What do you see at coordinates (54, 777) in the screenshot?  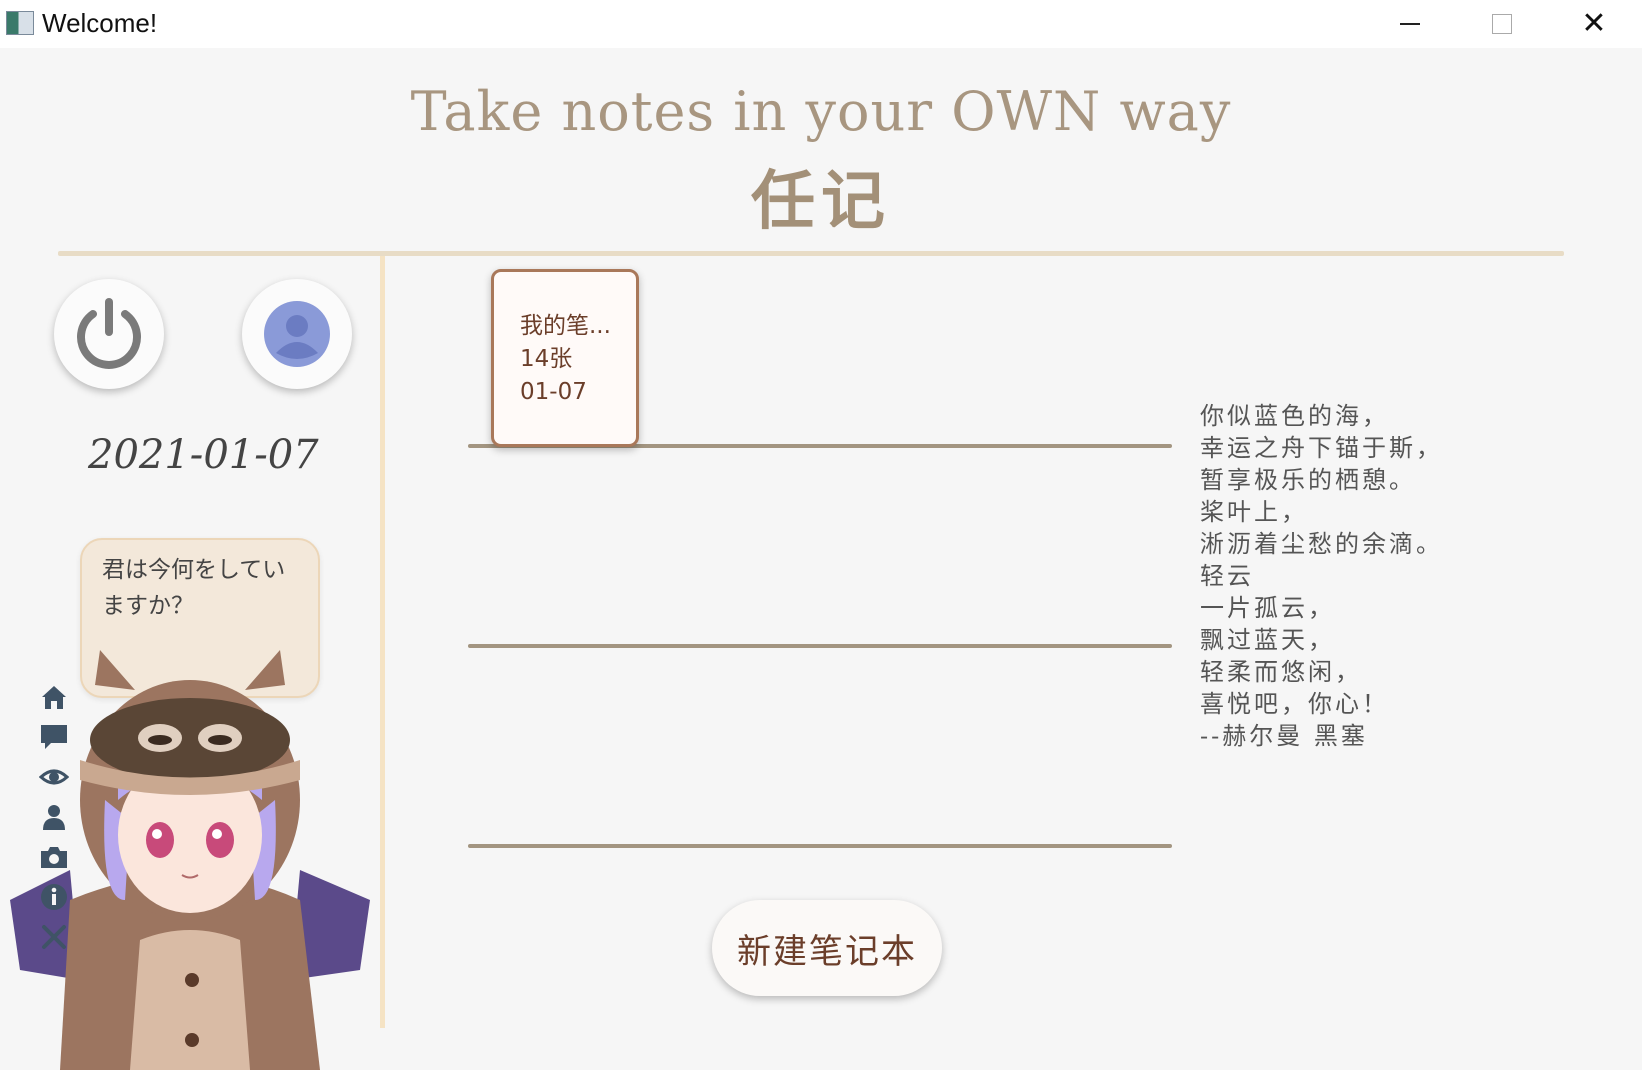 I see `eye-icon` at bounding box center [54, 777].